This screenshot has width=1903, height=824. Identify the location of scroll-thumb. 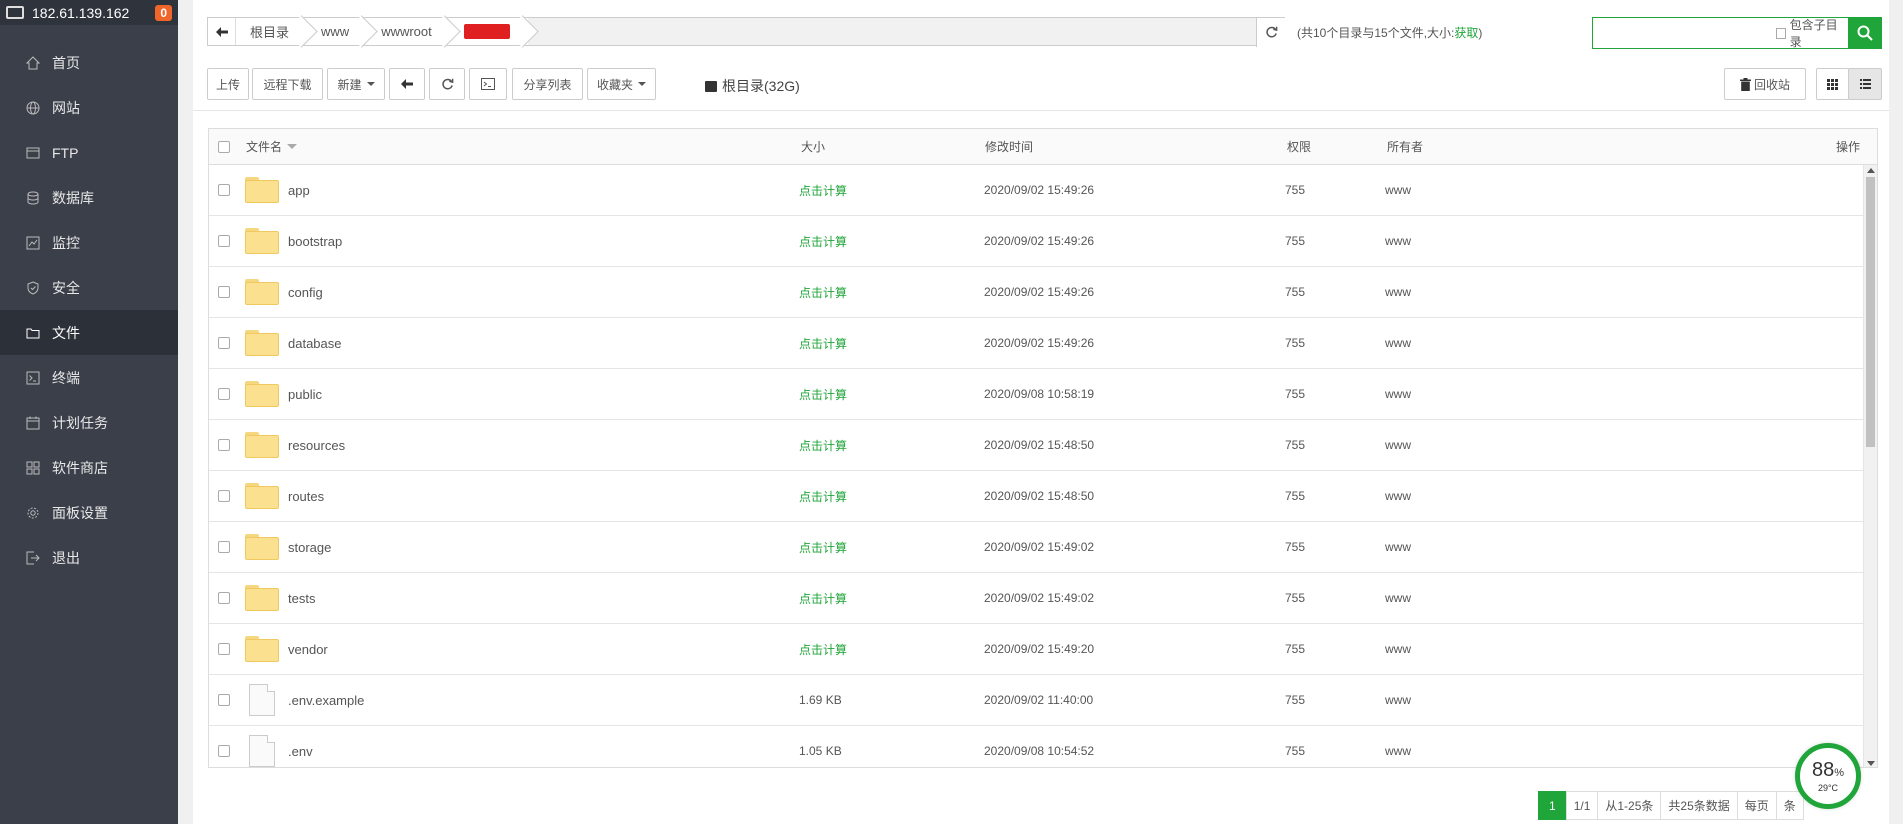
(1870, 312).